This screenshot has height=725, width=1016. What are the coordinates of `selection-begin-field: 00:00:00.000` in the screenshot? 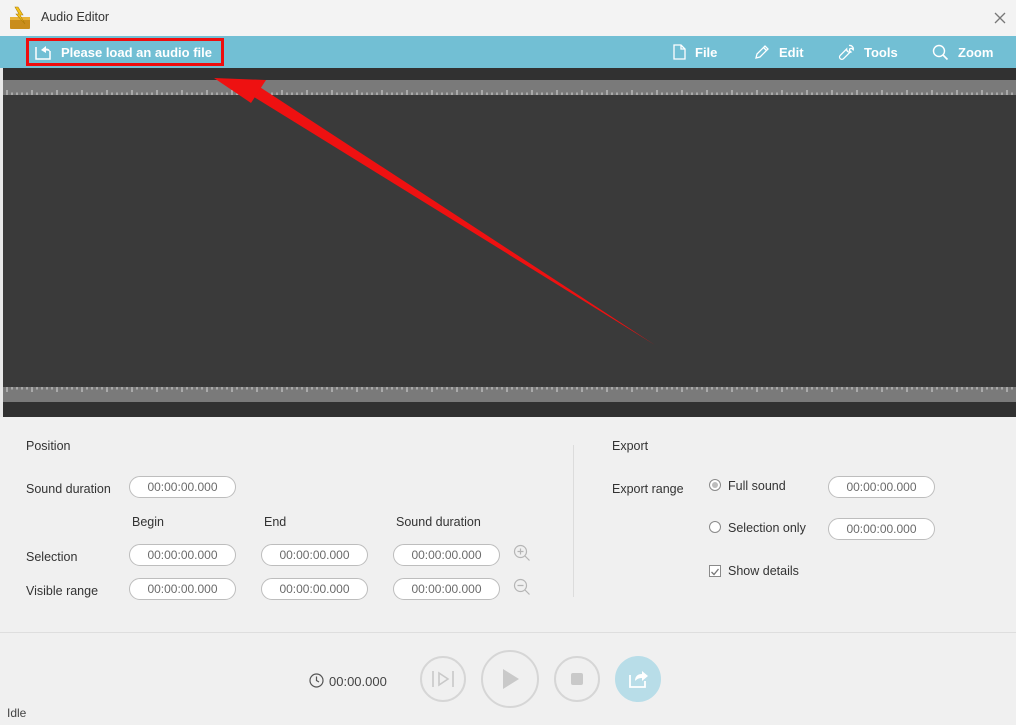 It's located at (182, 555).